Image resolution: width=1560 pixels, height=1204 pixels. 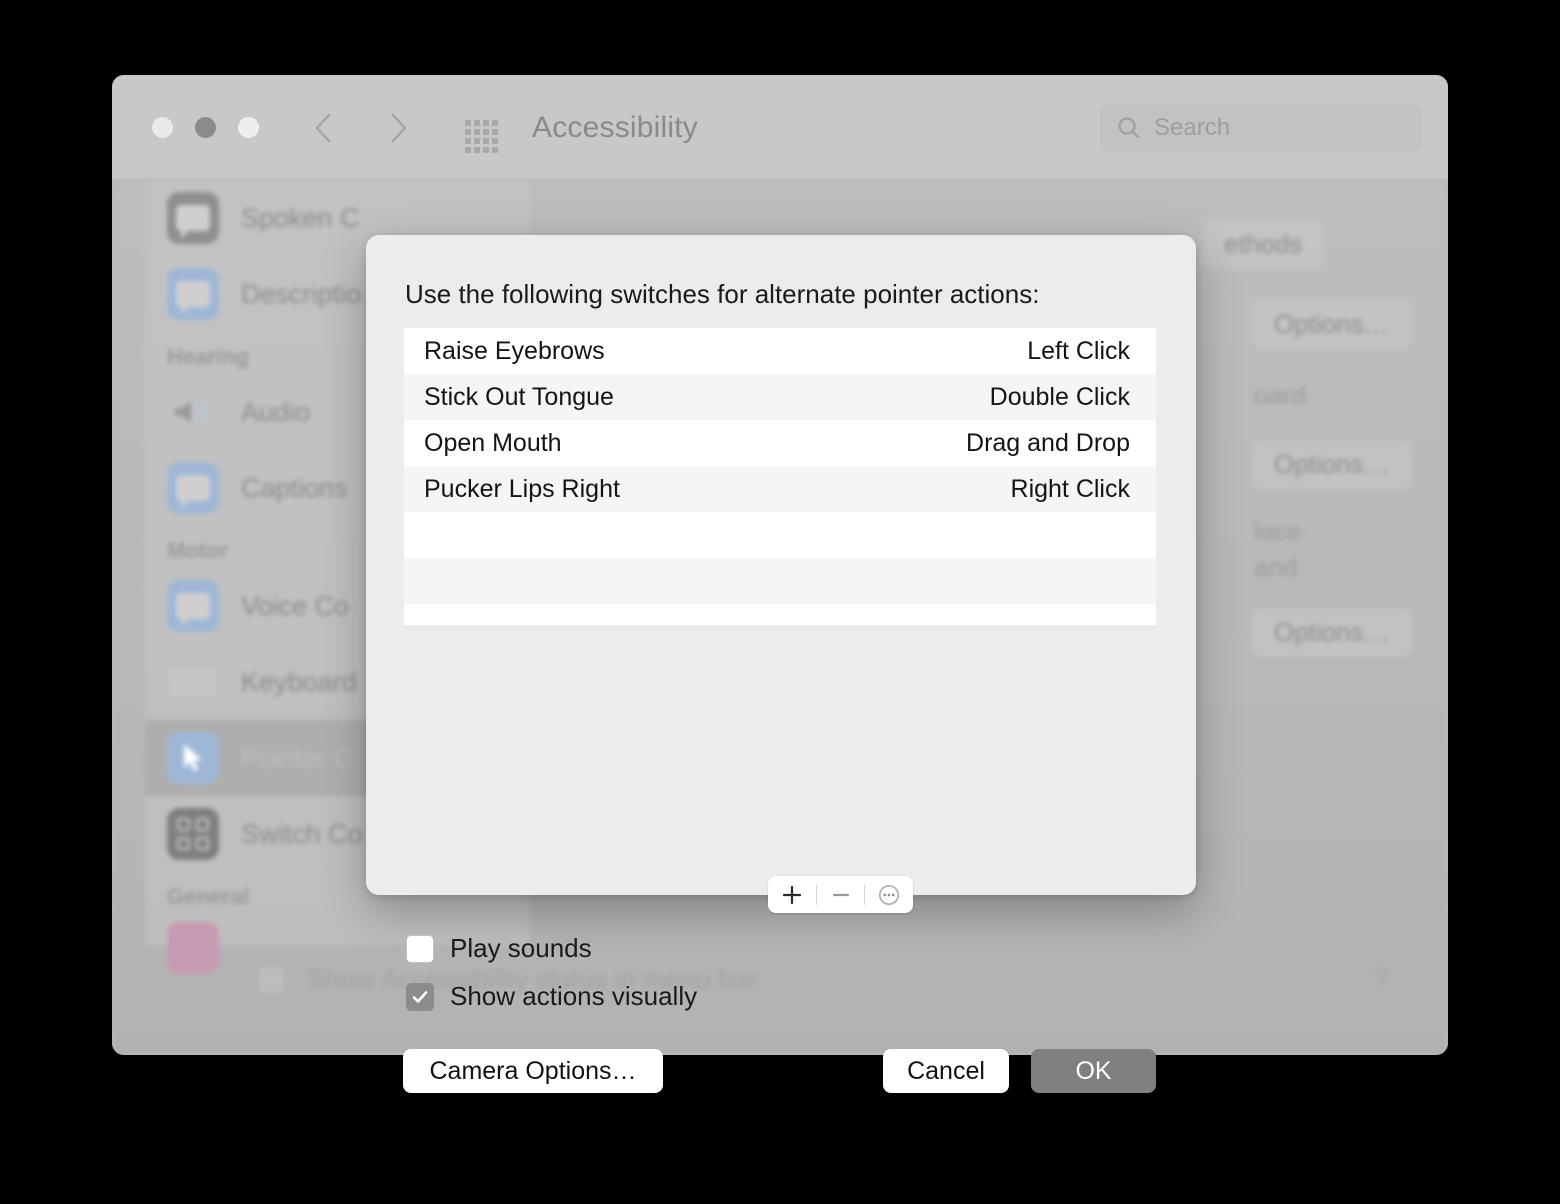 What do you see at coordinates (299, 681) in the screenshot?
I see `sidebar-item-label: Keyboard` at bounding box center [299, 681].